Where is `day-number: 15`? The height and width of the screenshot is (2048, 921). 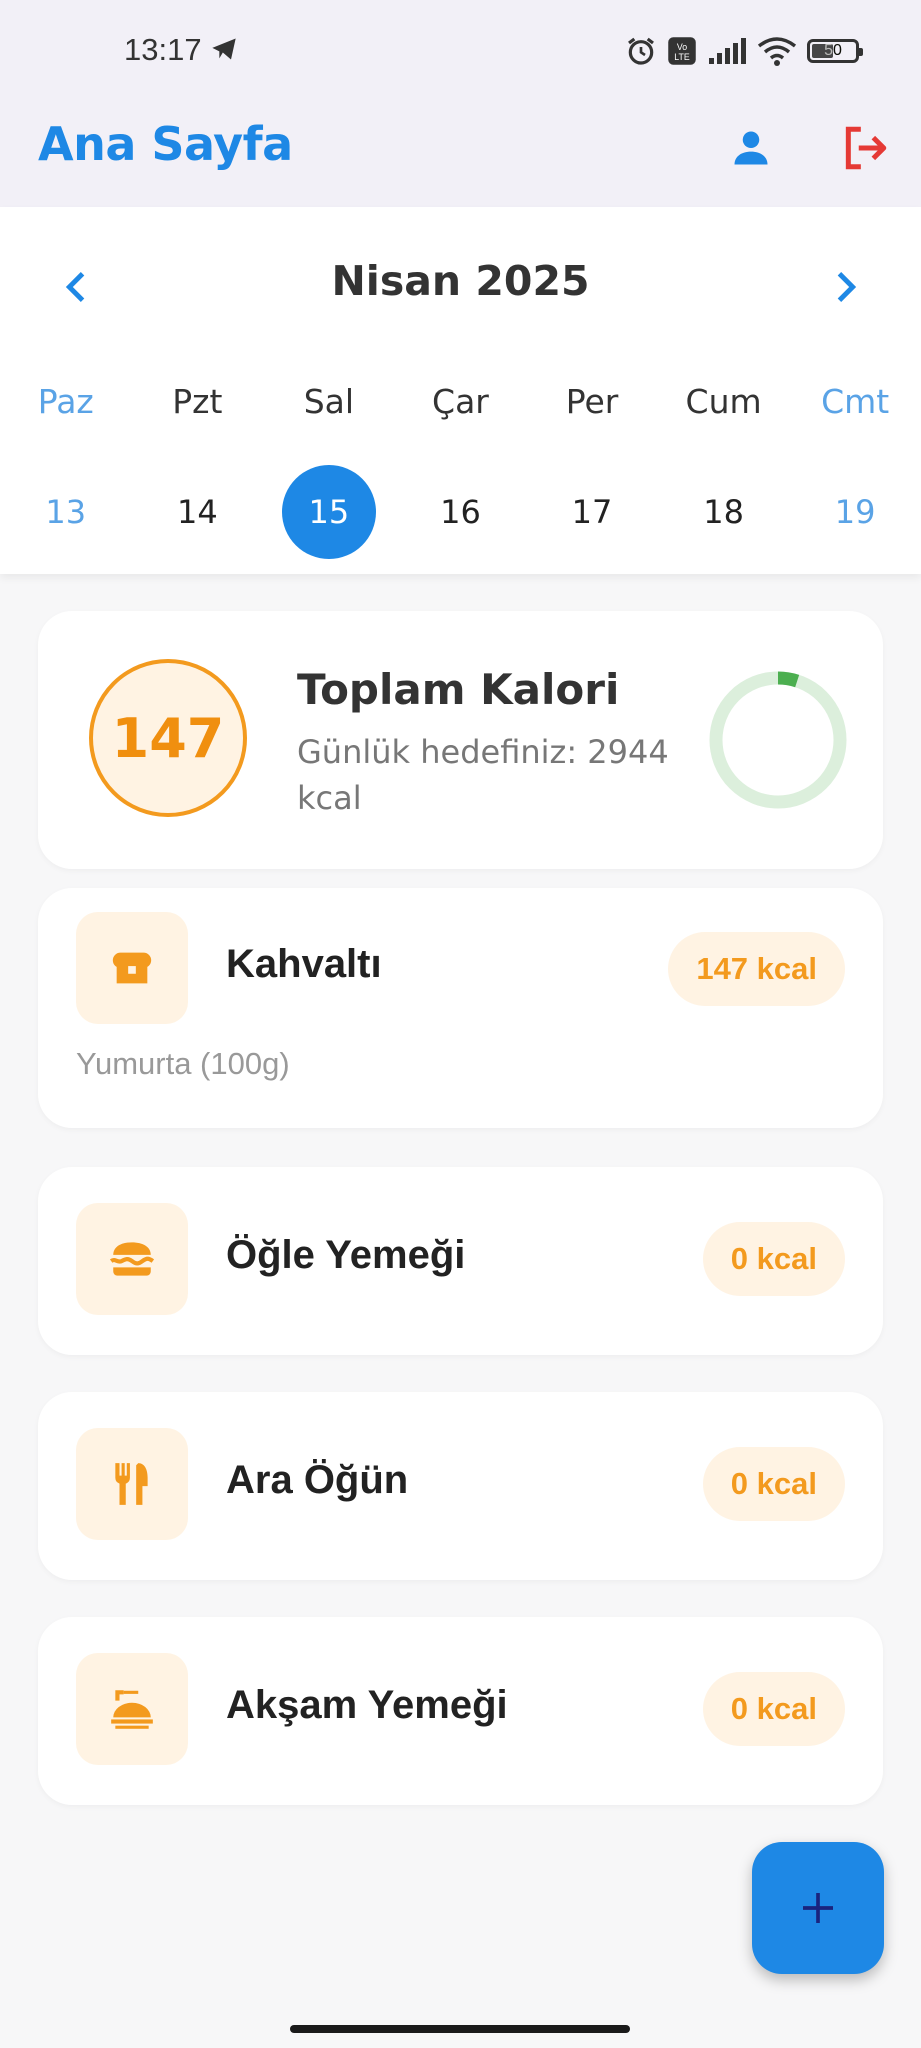 day-number: 15 is located at coordinates (328, 512).